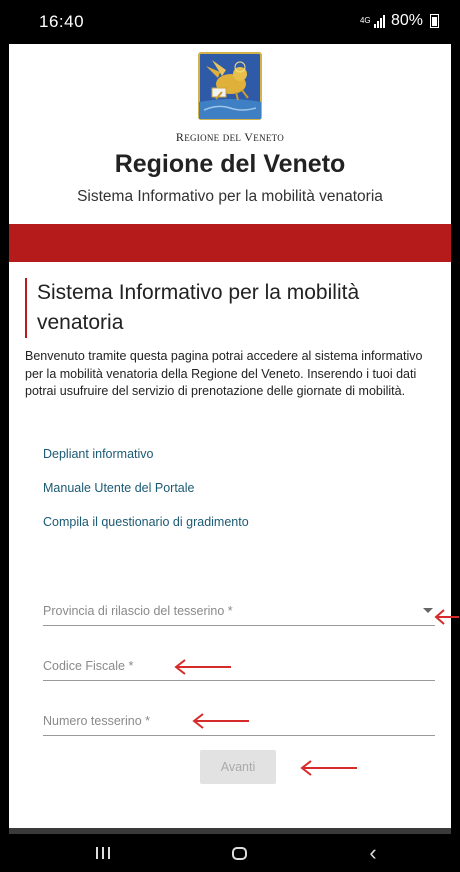 Image resolution: width=460 pixels, height=872 pixels. What do you see at coordinates (230, 164) in the screenshot?
I see `site-title: Regione del Veneto` at bounding box center [230, 164].